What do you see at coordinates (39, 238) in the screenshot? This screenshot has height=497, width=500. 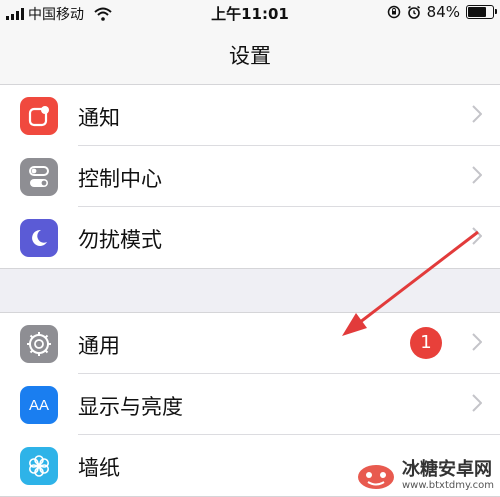 I see `moon-icon` at bounding box center [39, 238].